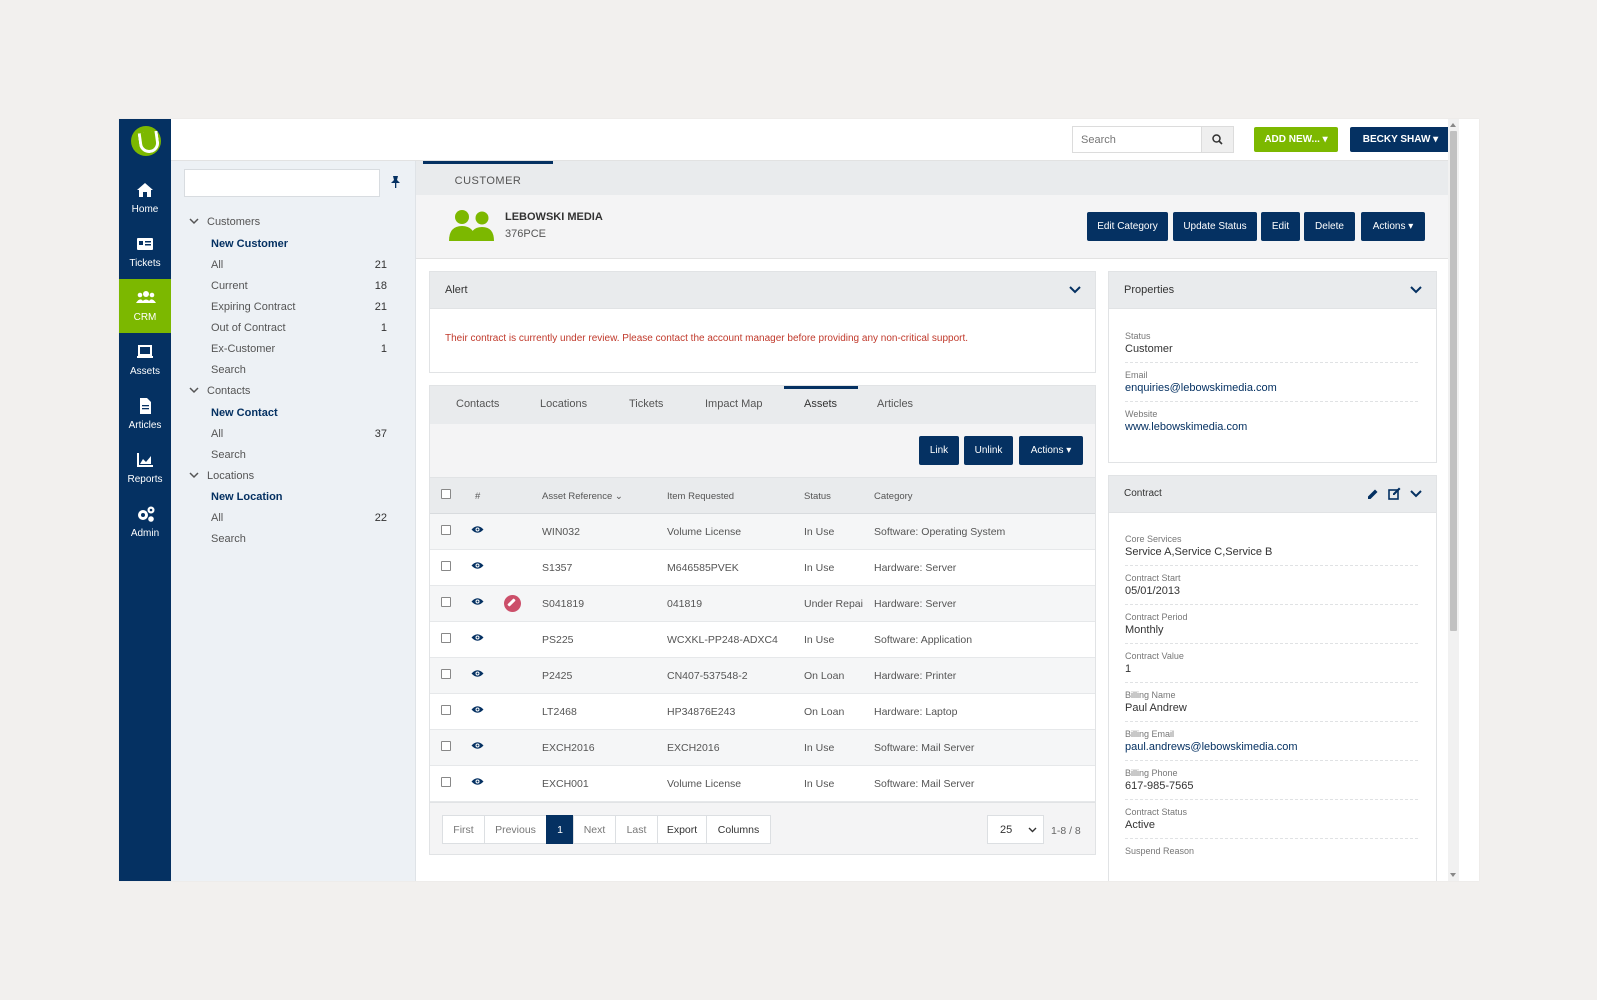 This screenshot has height=1000, width=1597. I want to click on properties-header: Properties, so click(1272, 290).